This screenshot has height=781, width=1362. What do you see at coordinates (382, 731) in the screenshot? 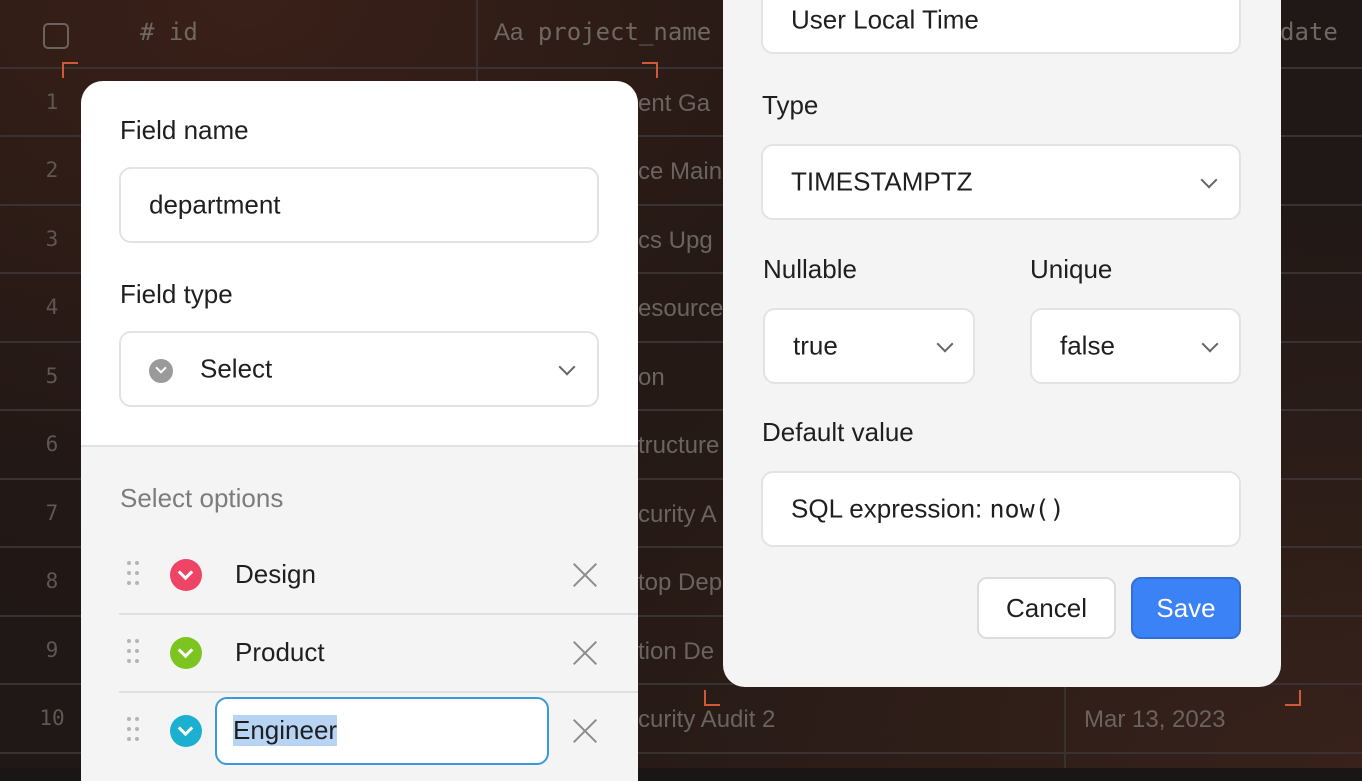
I see `option-label-input: Engineer` at bounding box center [382, 731].